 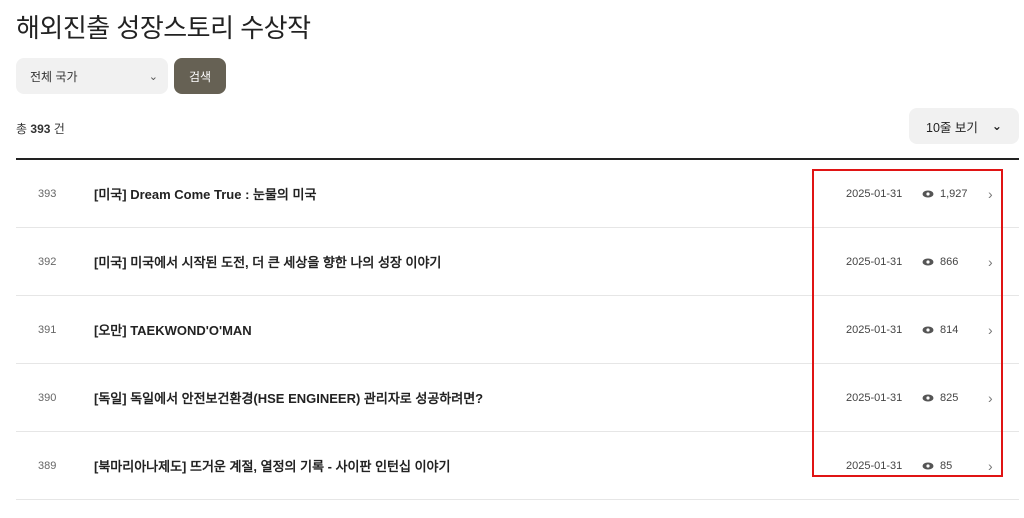 I want to click on filter-bar: 전체 국가 ⌄ 검색, so click(x=121, y=76).